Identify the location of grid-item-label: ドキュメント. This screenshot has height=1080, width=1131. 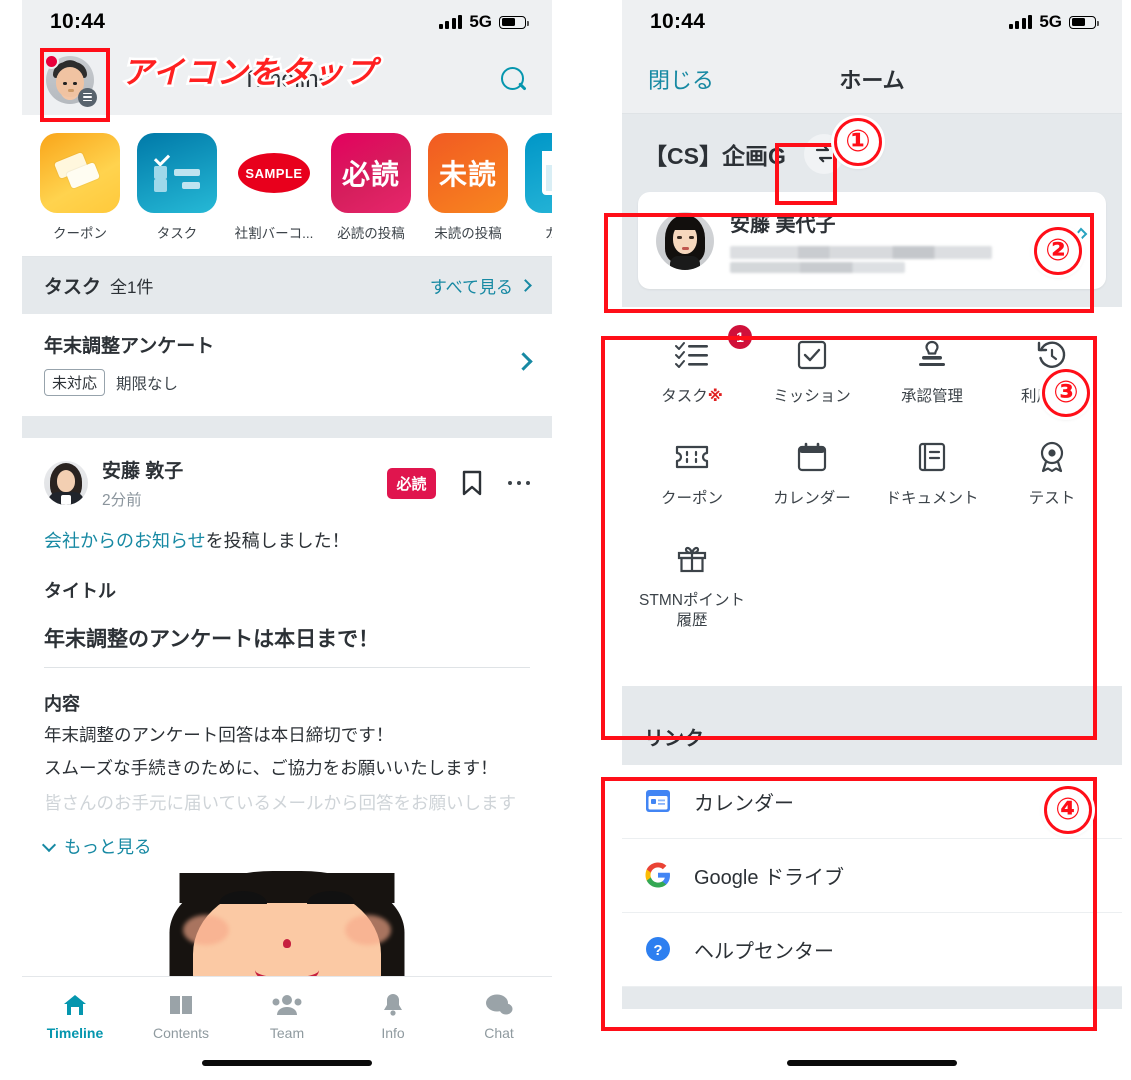
(932, 499).